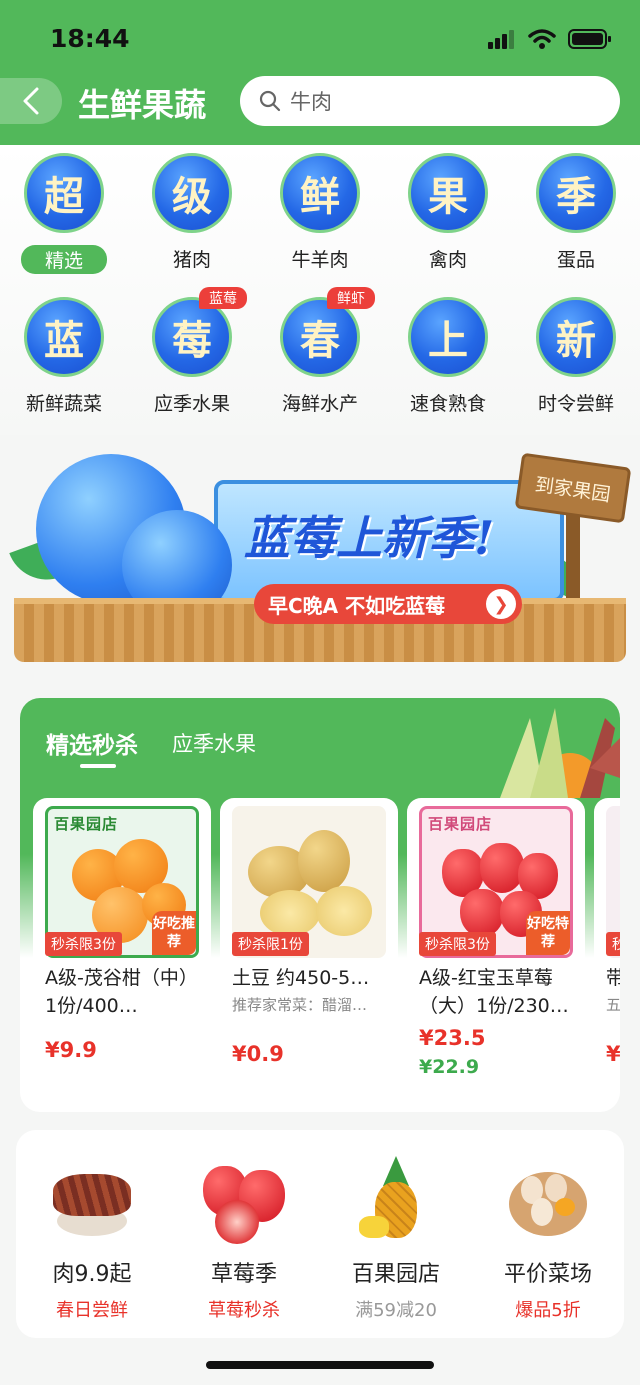 The height and width of the screenshot is (1385, 640). What do you see at coordinates (71, 1050) in the screenshot?
I see `product-price: ¥9.9` at bounding box center [71, 1050].